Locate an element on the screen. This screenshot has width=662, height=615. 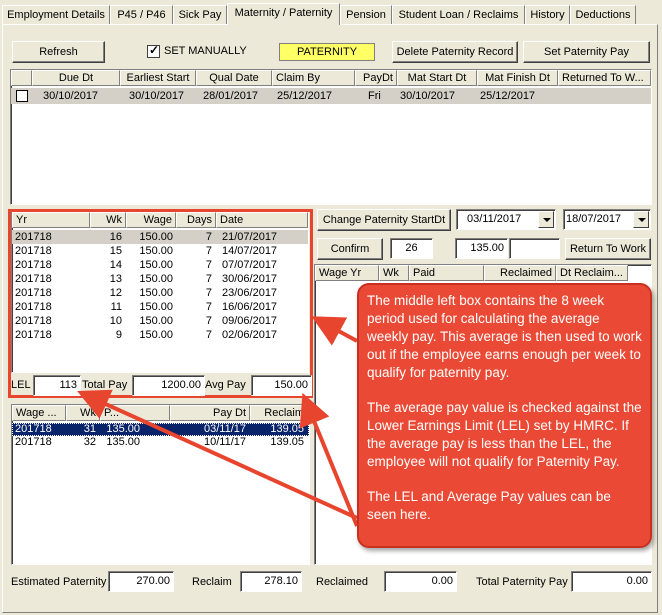
paternity-badge: PATERNITY is located at coordinates (327, 52).